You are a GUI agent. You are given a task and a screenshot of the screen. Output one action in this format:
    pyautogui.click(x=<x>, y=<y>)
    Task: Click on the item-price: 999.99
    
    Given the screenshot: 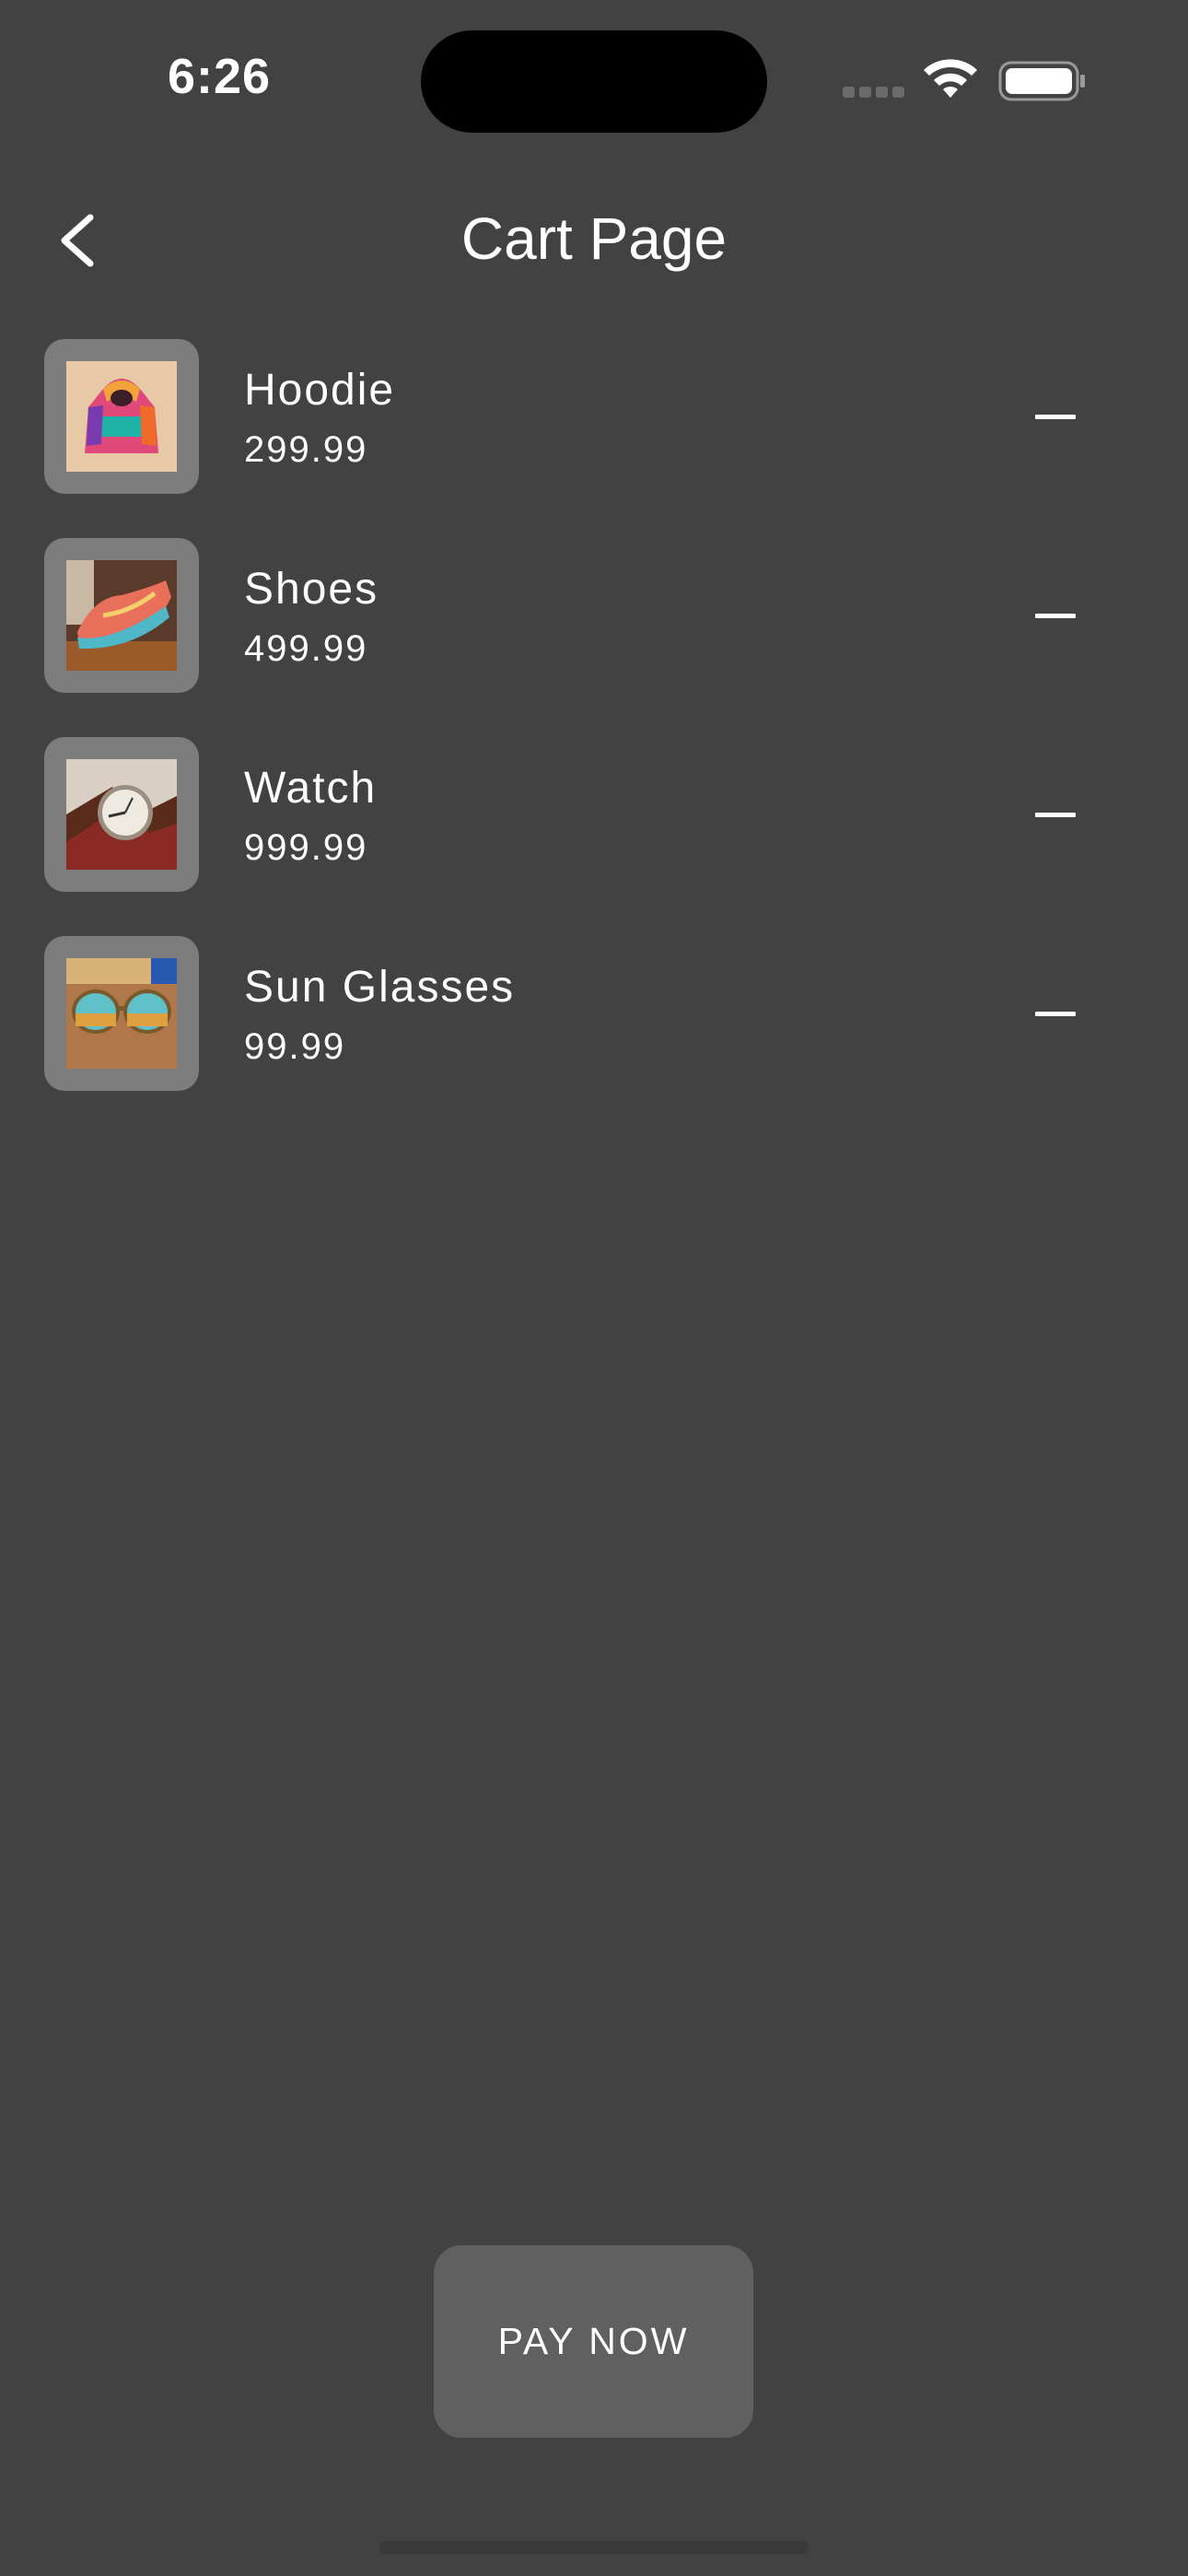 What is the action you would take?
    pyautogui.click(x=306, y=848)
    